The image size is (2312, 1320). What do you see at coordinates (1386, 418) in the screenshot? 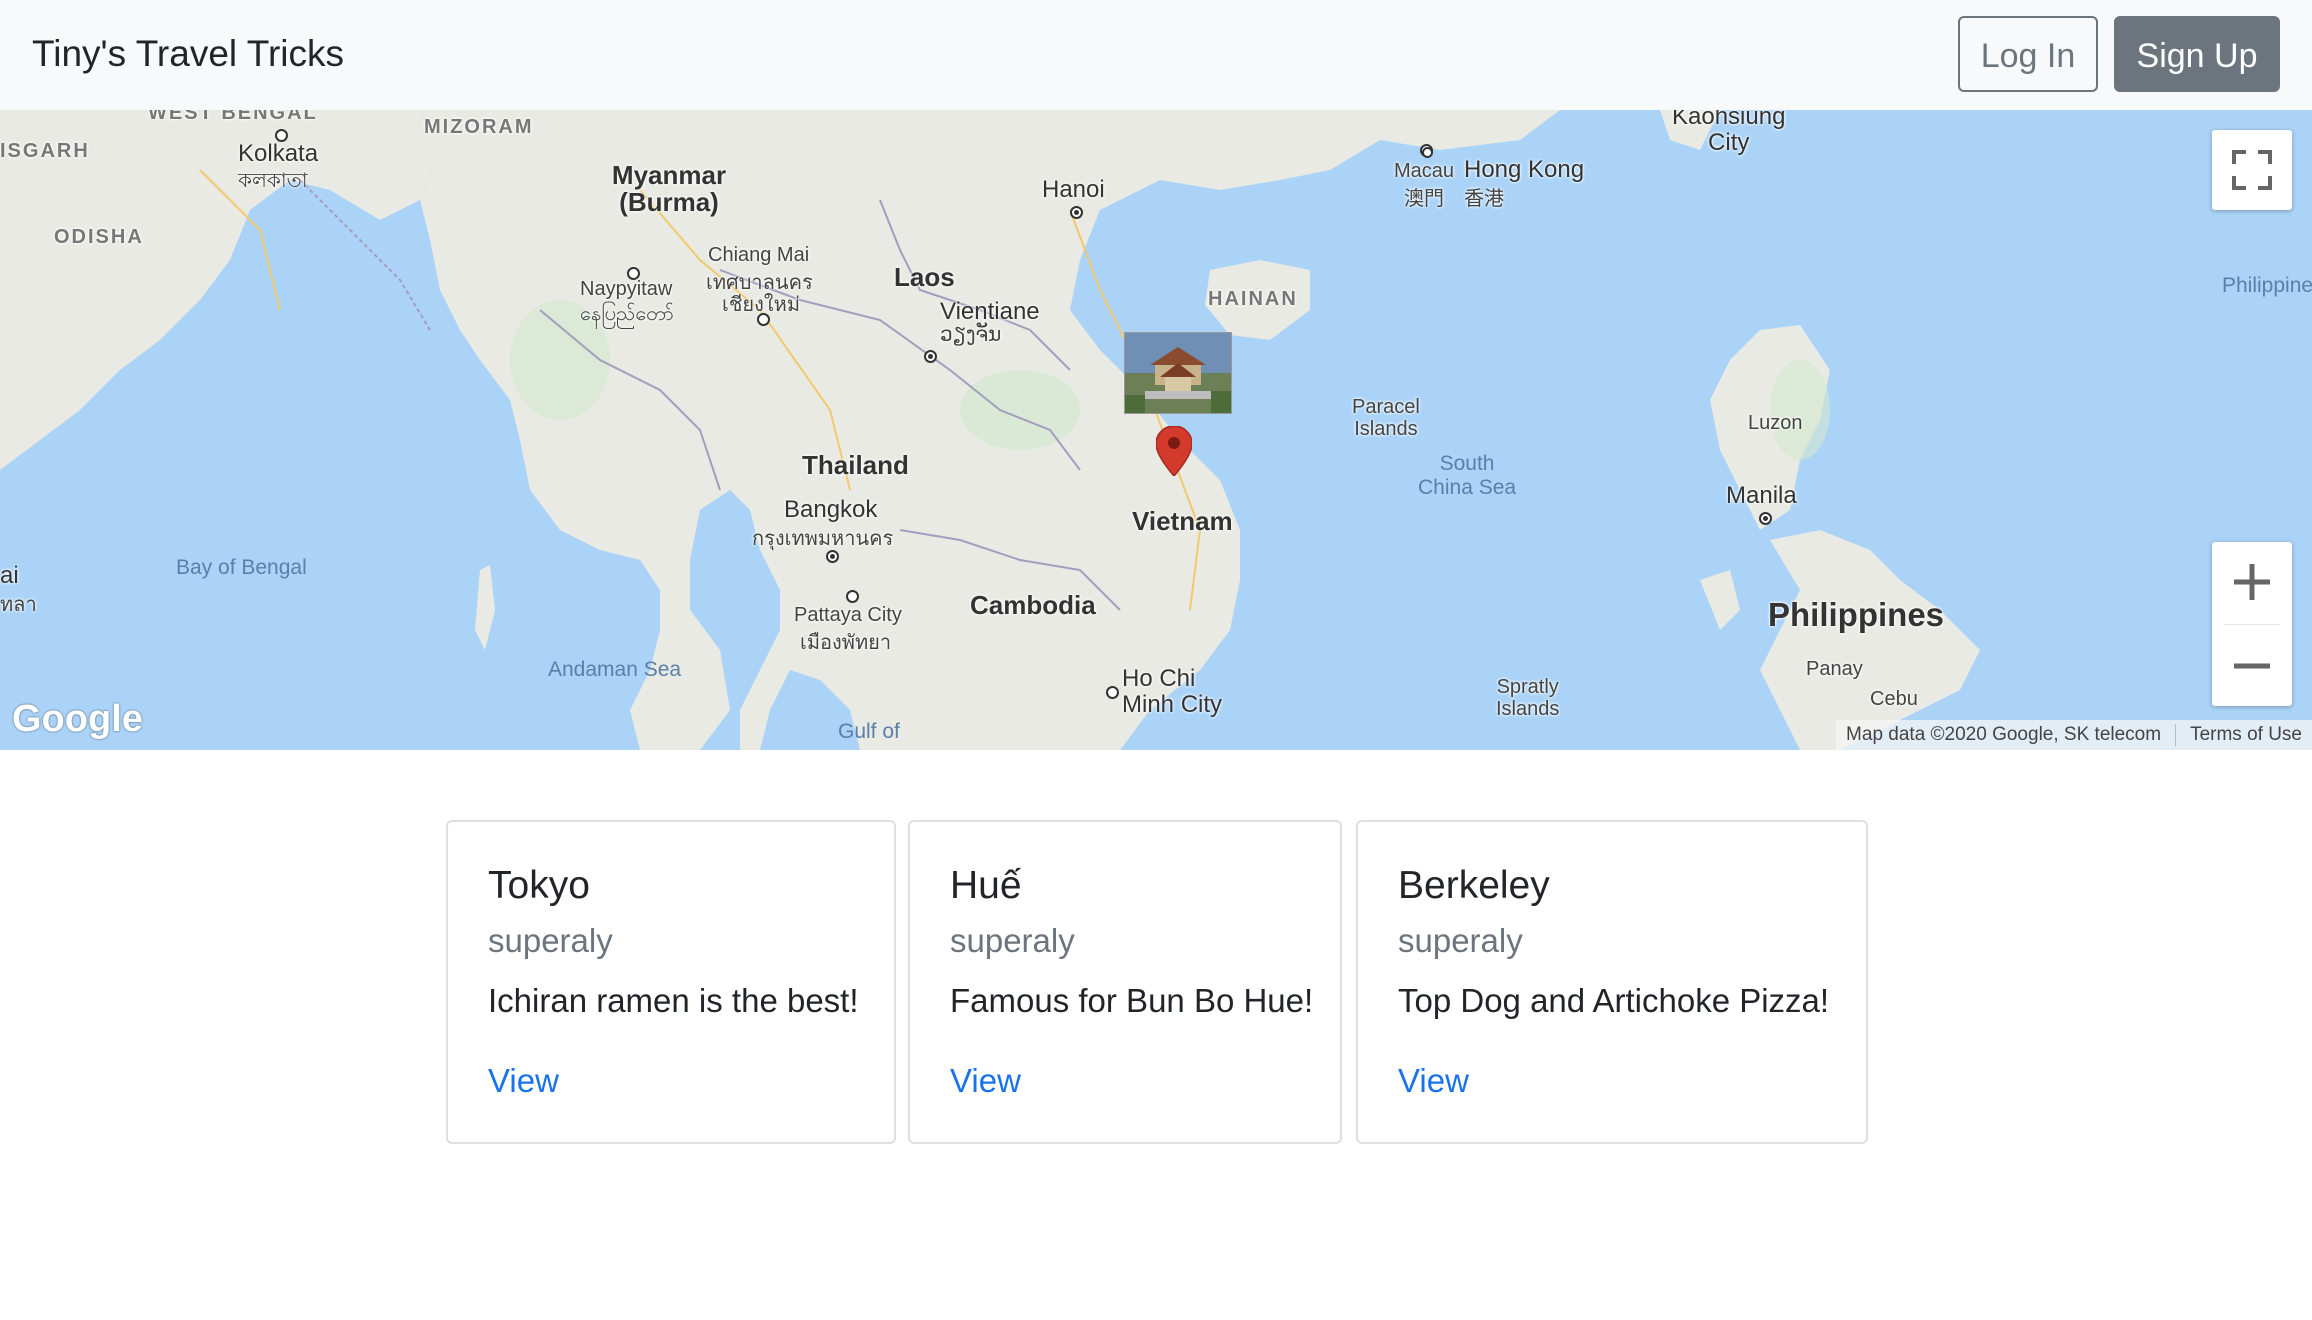
I see `map-label-paracel: Paracel Islands` at bounding box center [1386, 418].